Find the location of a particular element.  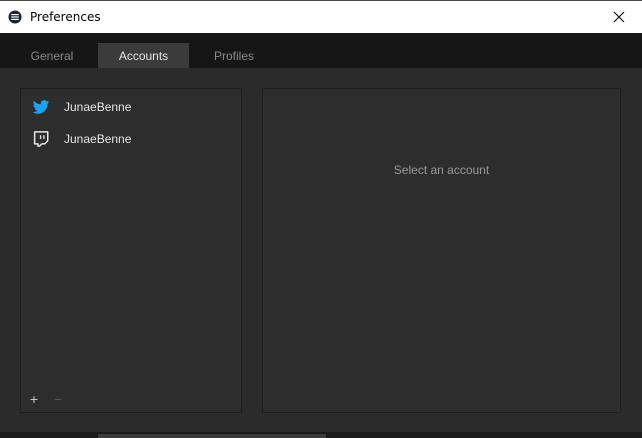

tab-profiles: Profiles is located at coordinates (234, 55).